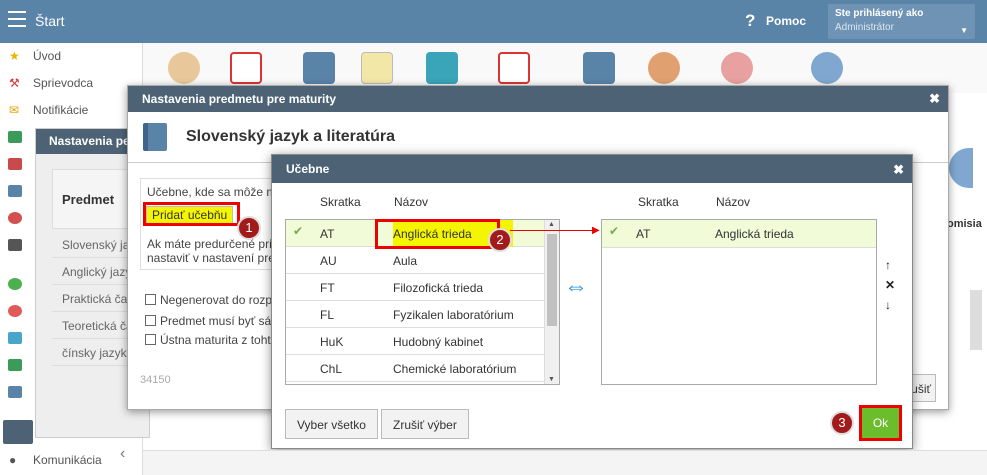  What do you see at coordinates (15, 311) in the screenshot?
I see `settings-icon` at bounding box center [15, 311].